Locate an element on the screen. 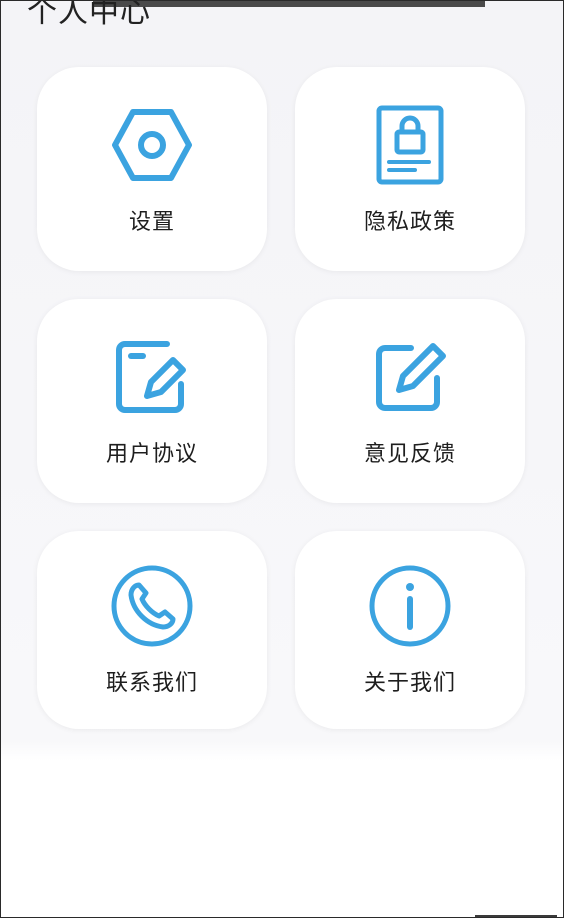  privacy-lock-document-icon is located at coordinates (410, 145).